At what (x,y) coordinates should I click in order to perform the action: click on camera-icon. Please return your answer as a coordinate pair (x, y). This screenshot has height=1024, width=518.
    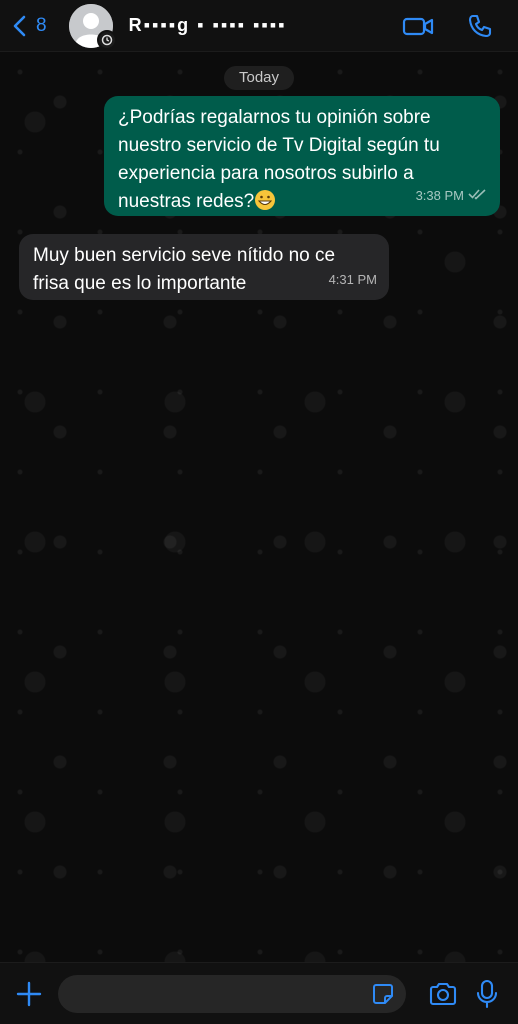
    Looking at the image, I should click on (443, 994).